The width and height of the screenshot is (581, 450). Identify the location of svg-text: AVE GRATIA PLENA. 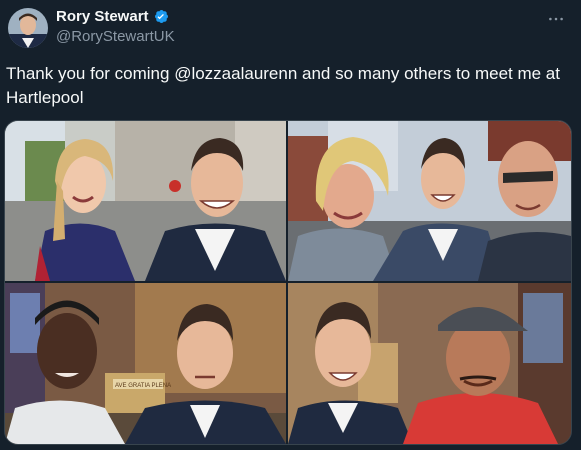
(143, 386).